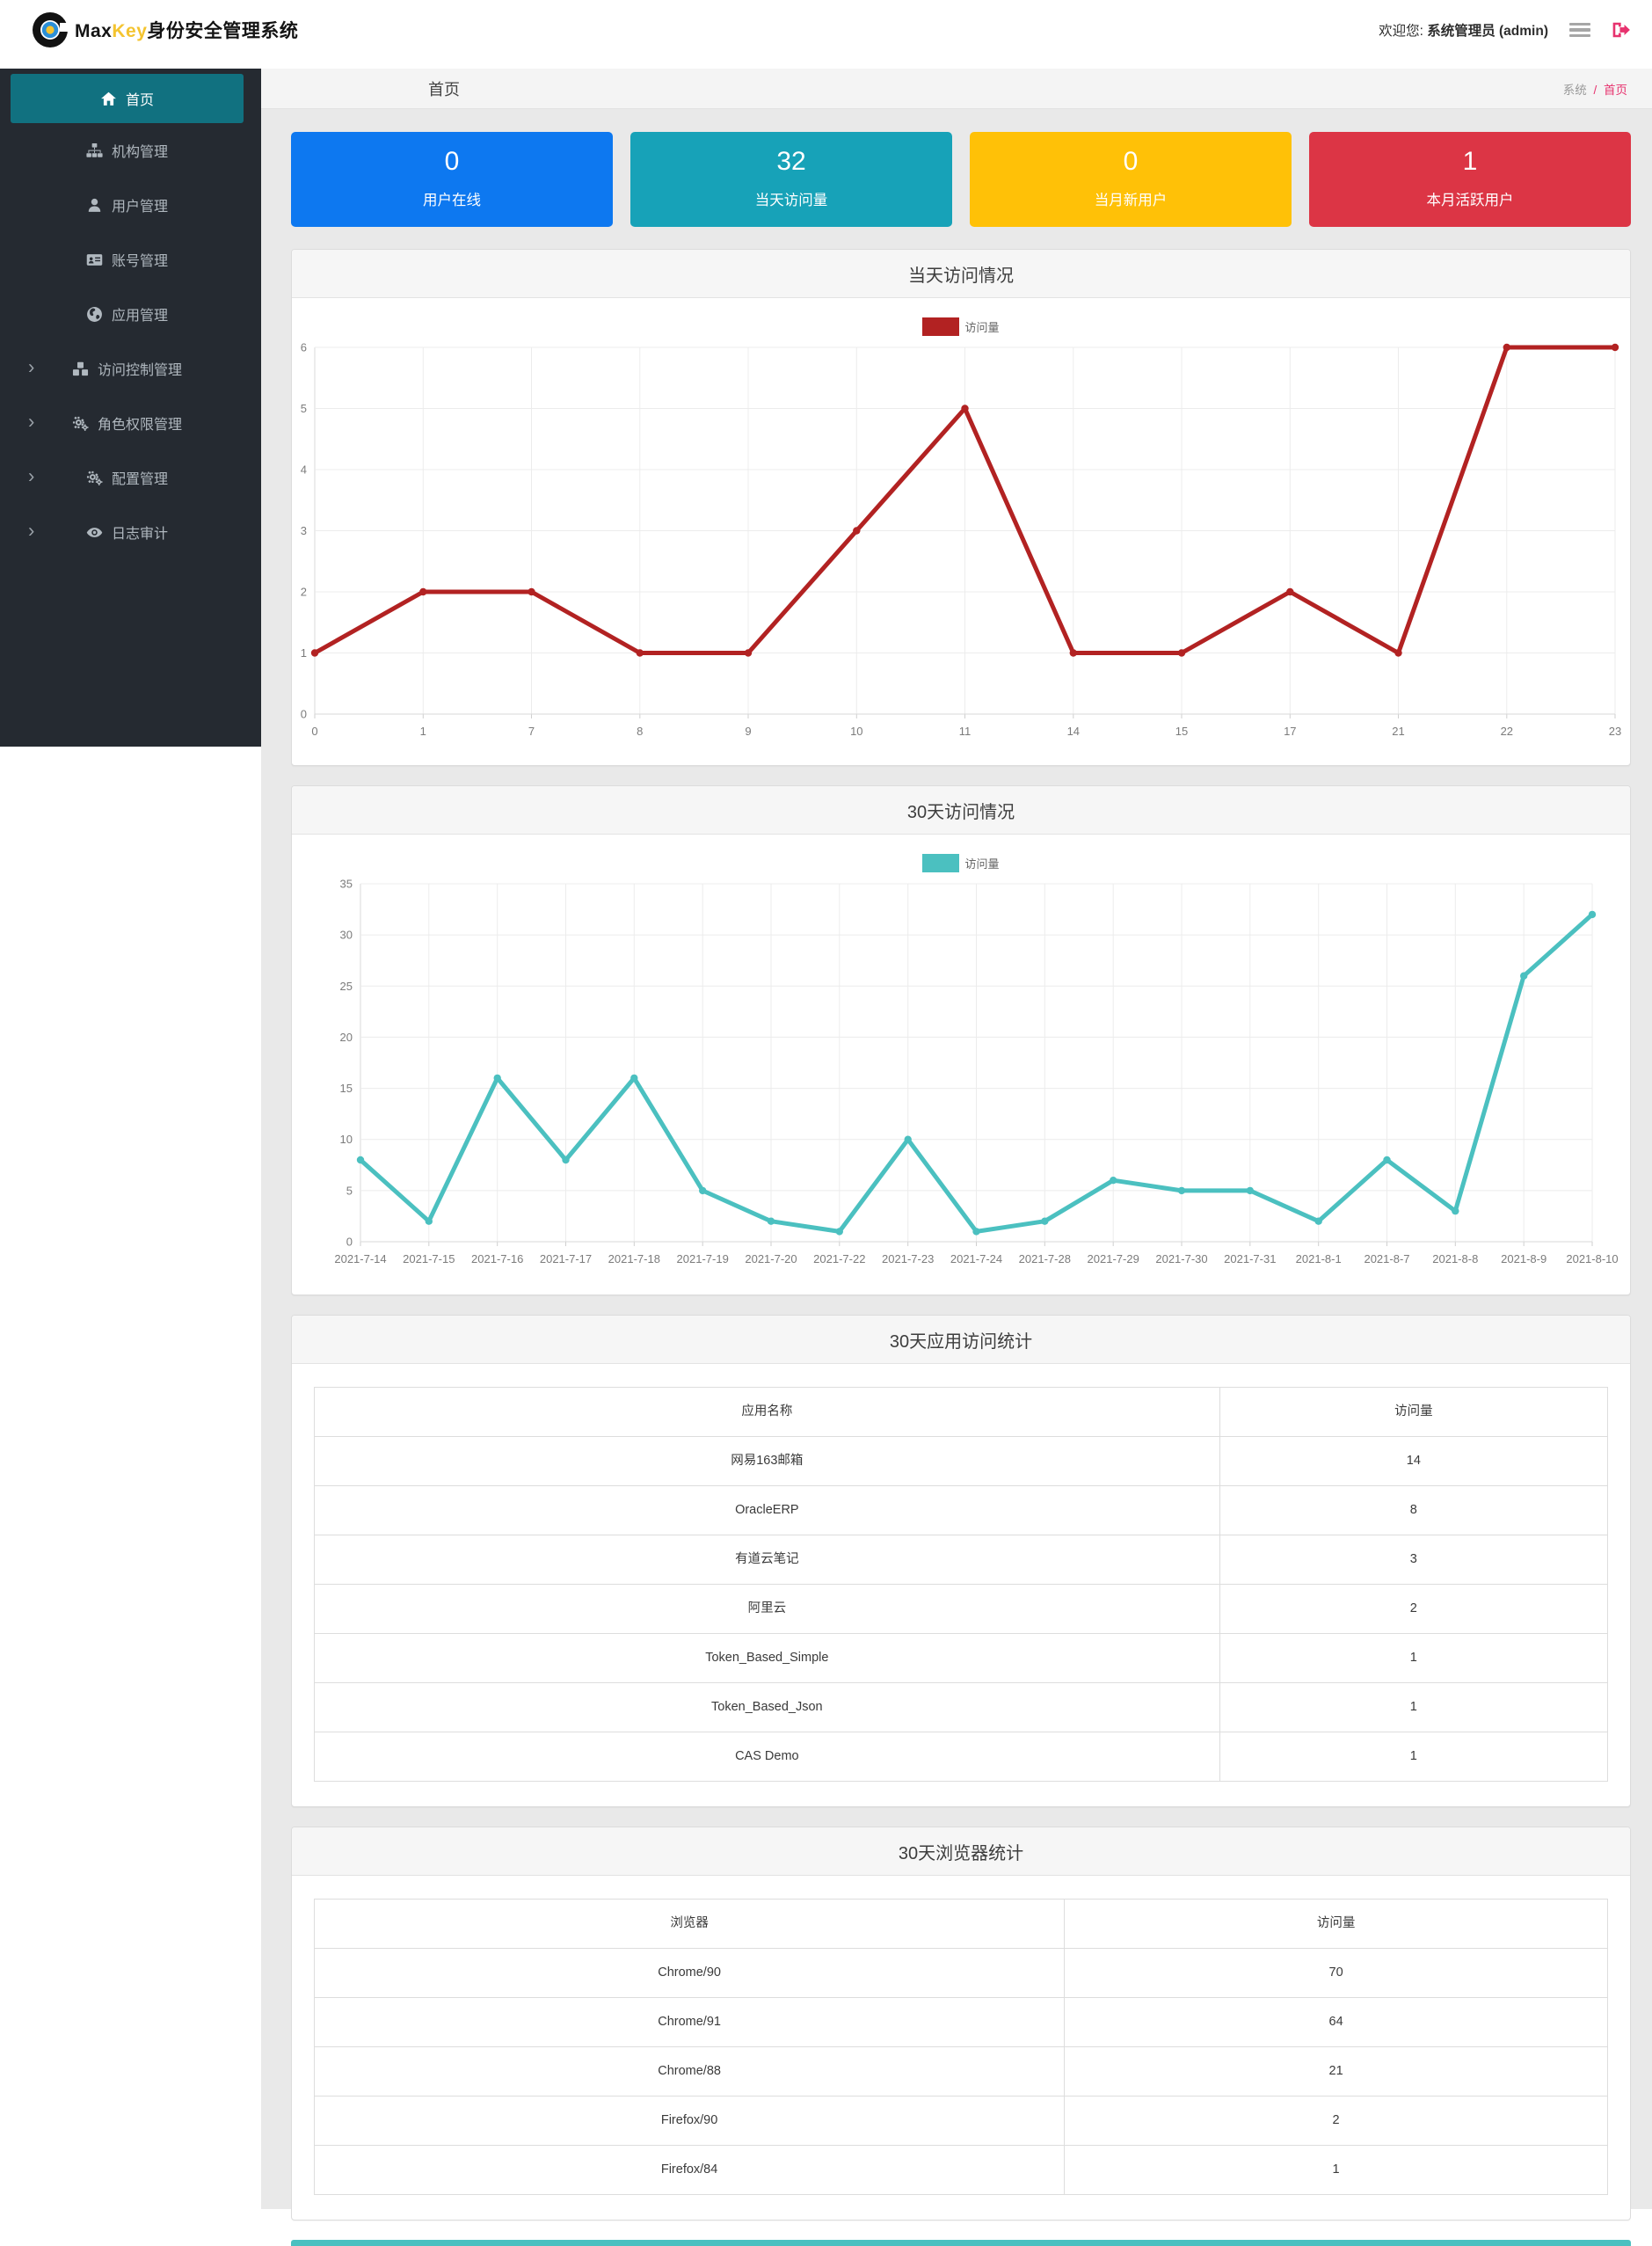  I want to click on svg-text: 2021-7-24, so click(976, 1258).